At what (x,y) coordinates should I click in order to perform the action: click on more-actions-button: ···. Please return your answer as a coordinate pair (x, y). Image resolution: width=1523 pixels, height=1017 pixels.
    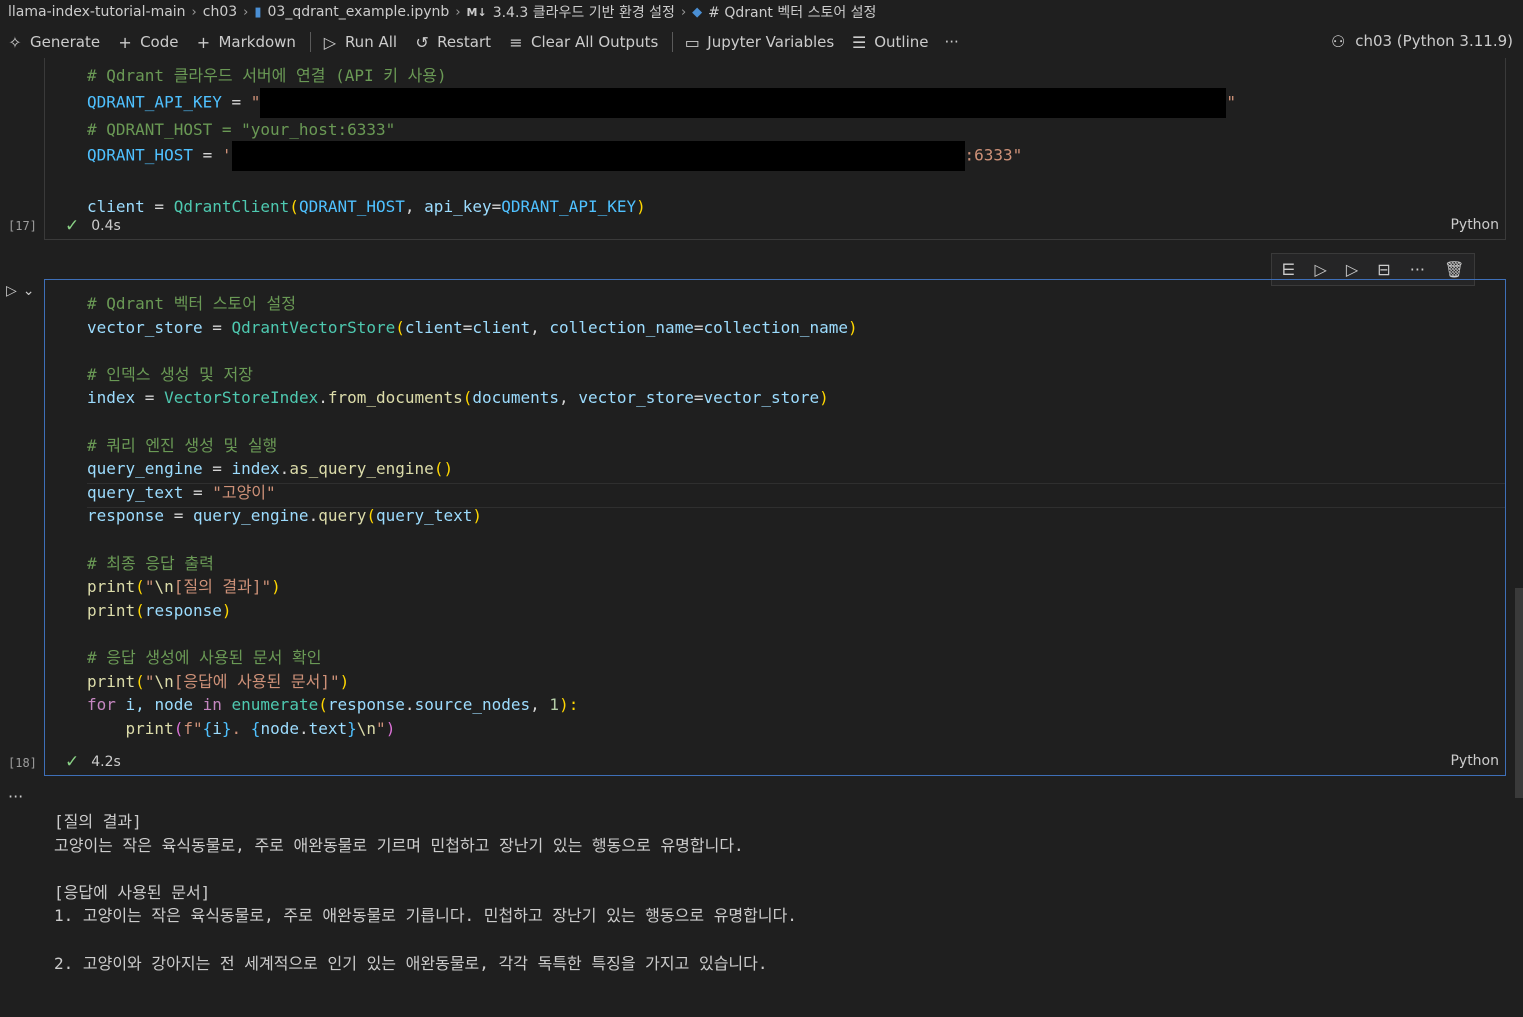
    Looking at the image, I should click on (953, 42).